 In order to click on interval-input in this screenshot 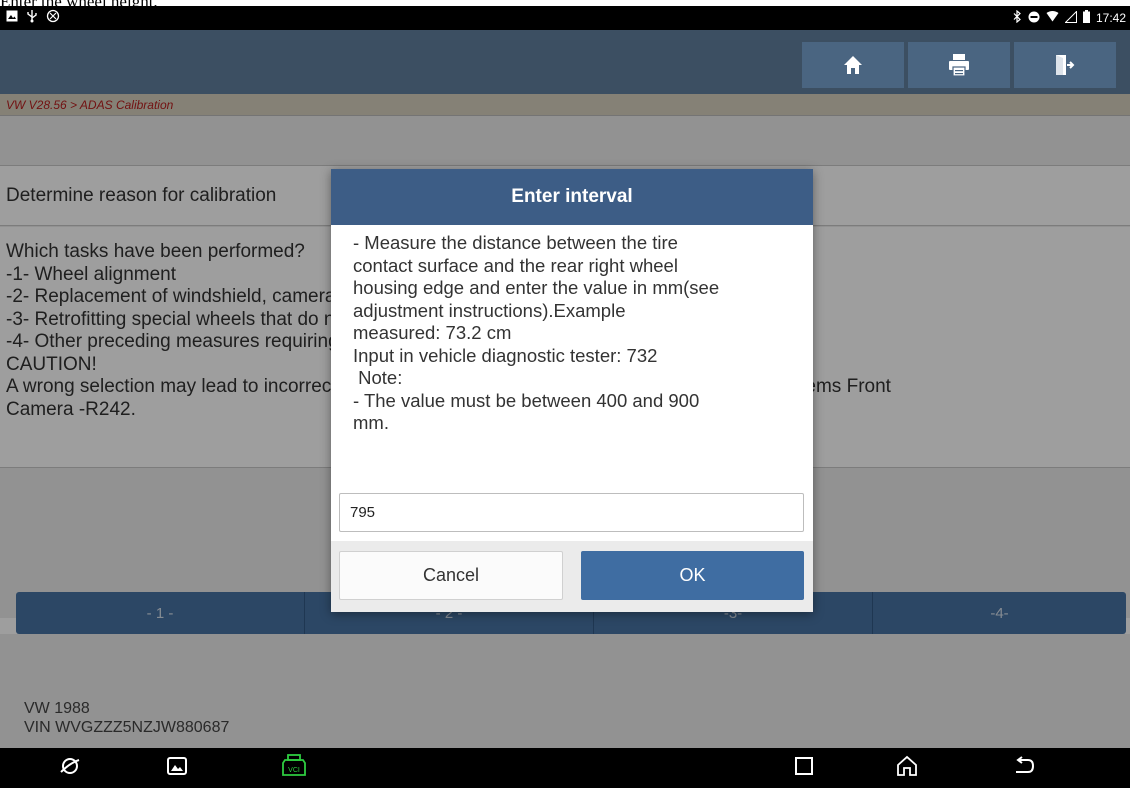, I will do `click(571, 512)`.